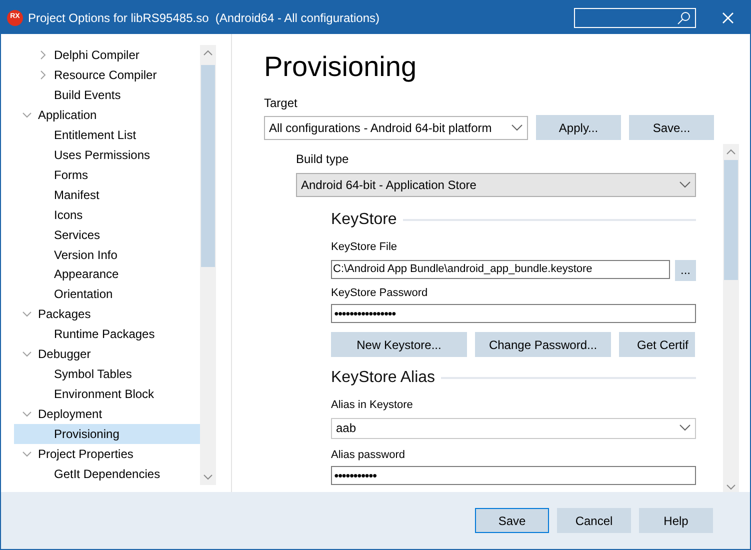  What do you see at coordinates (104, 334) in the screenshot?
I see `tree-item: Runtime Packages` at bounding box center [104, 334].